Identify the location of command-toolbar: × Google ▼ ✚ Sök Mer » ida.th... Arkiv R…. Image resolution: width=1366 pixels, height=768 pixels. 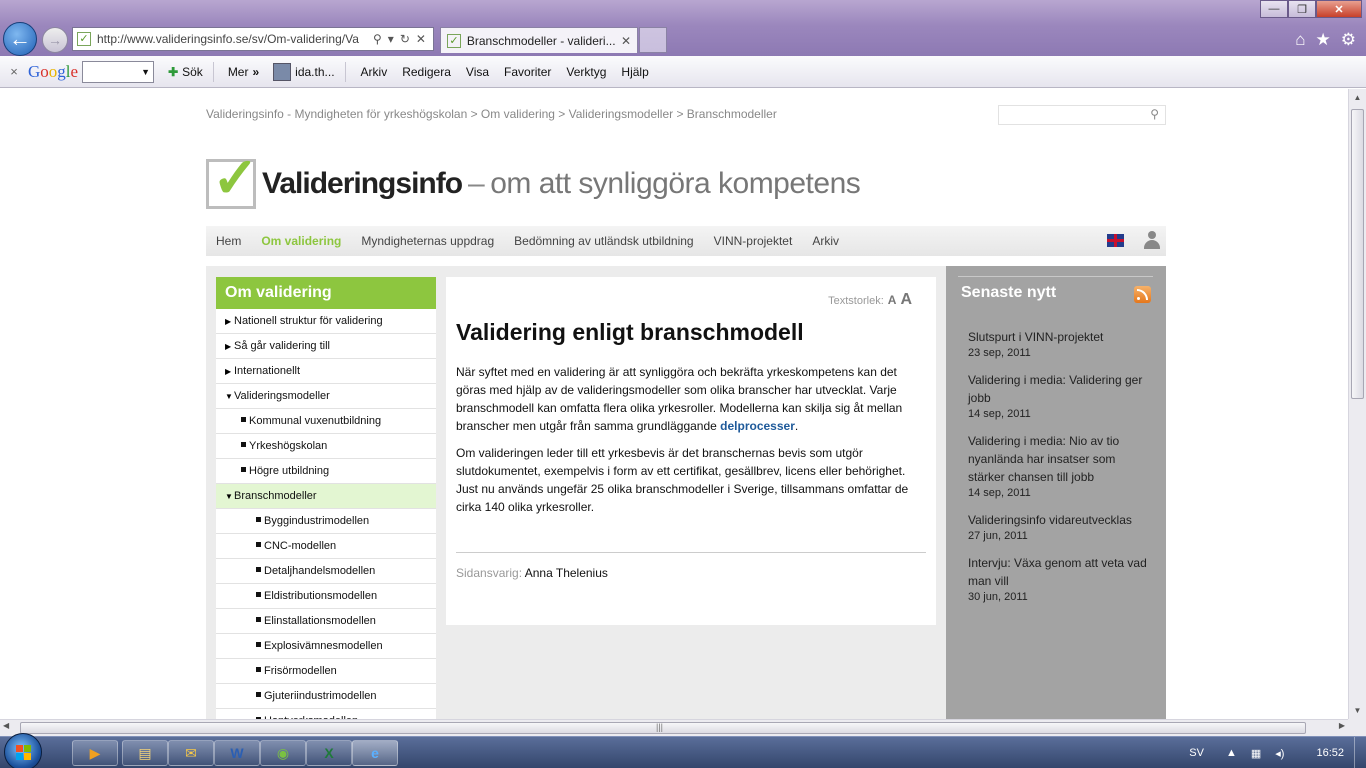
(683, 72).